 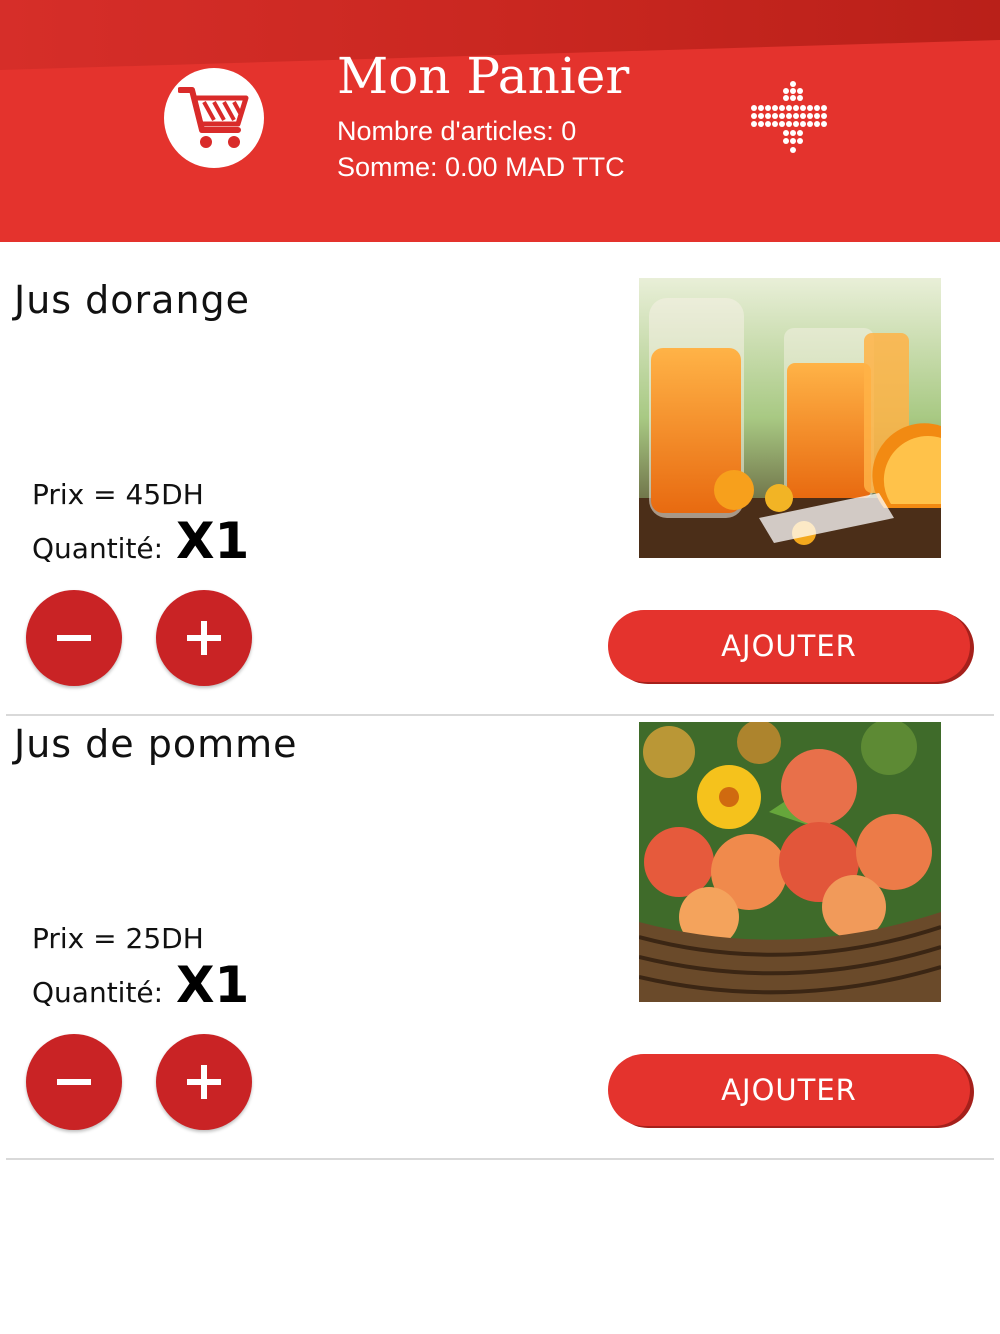 What do you see at coordinates (118, 494) in the screenshot?
I see `item-price: Prix = 45DH` at bounding box center [118, 494].